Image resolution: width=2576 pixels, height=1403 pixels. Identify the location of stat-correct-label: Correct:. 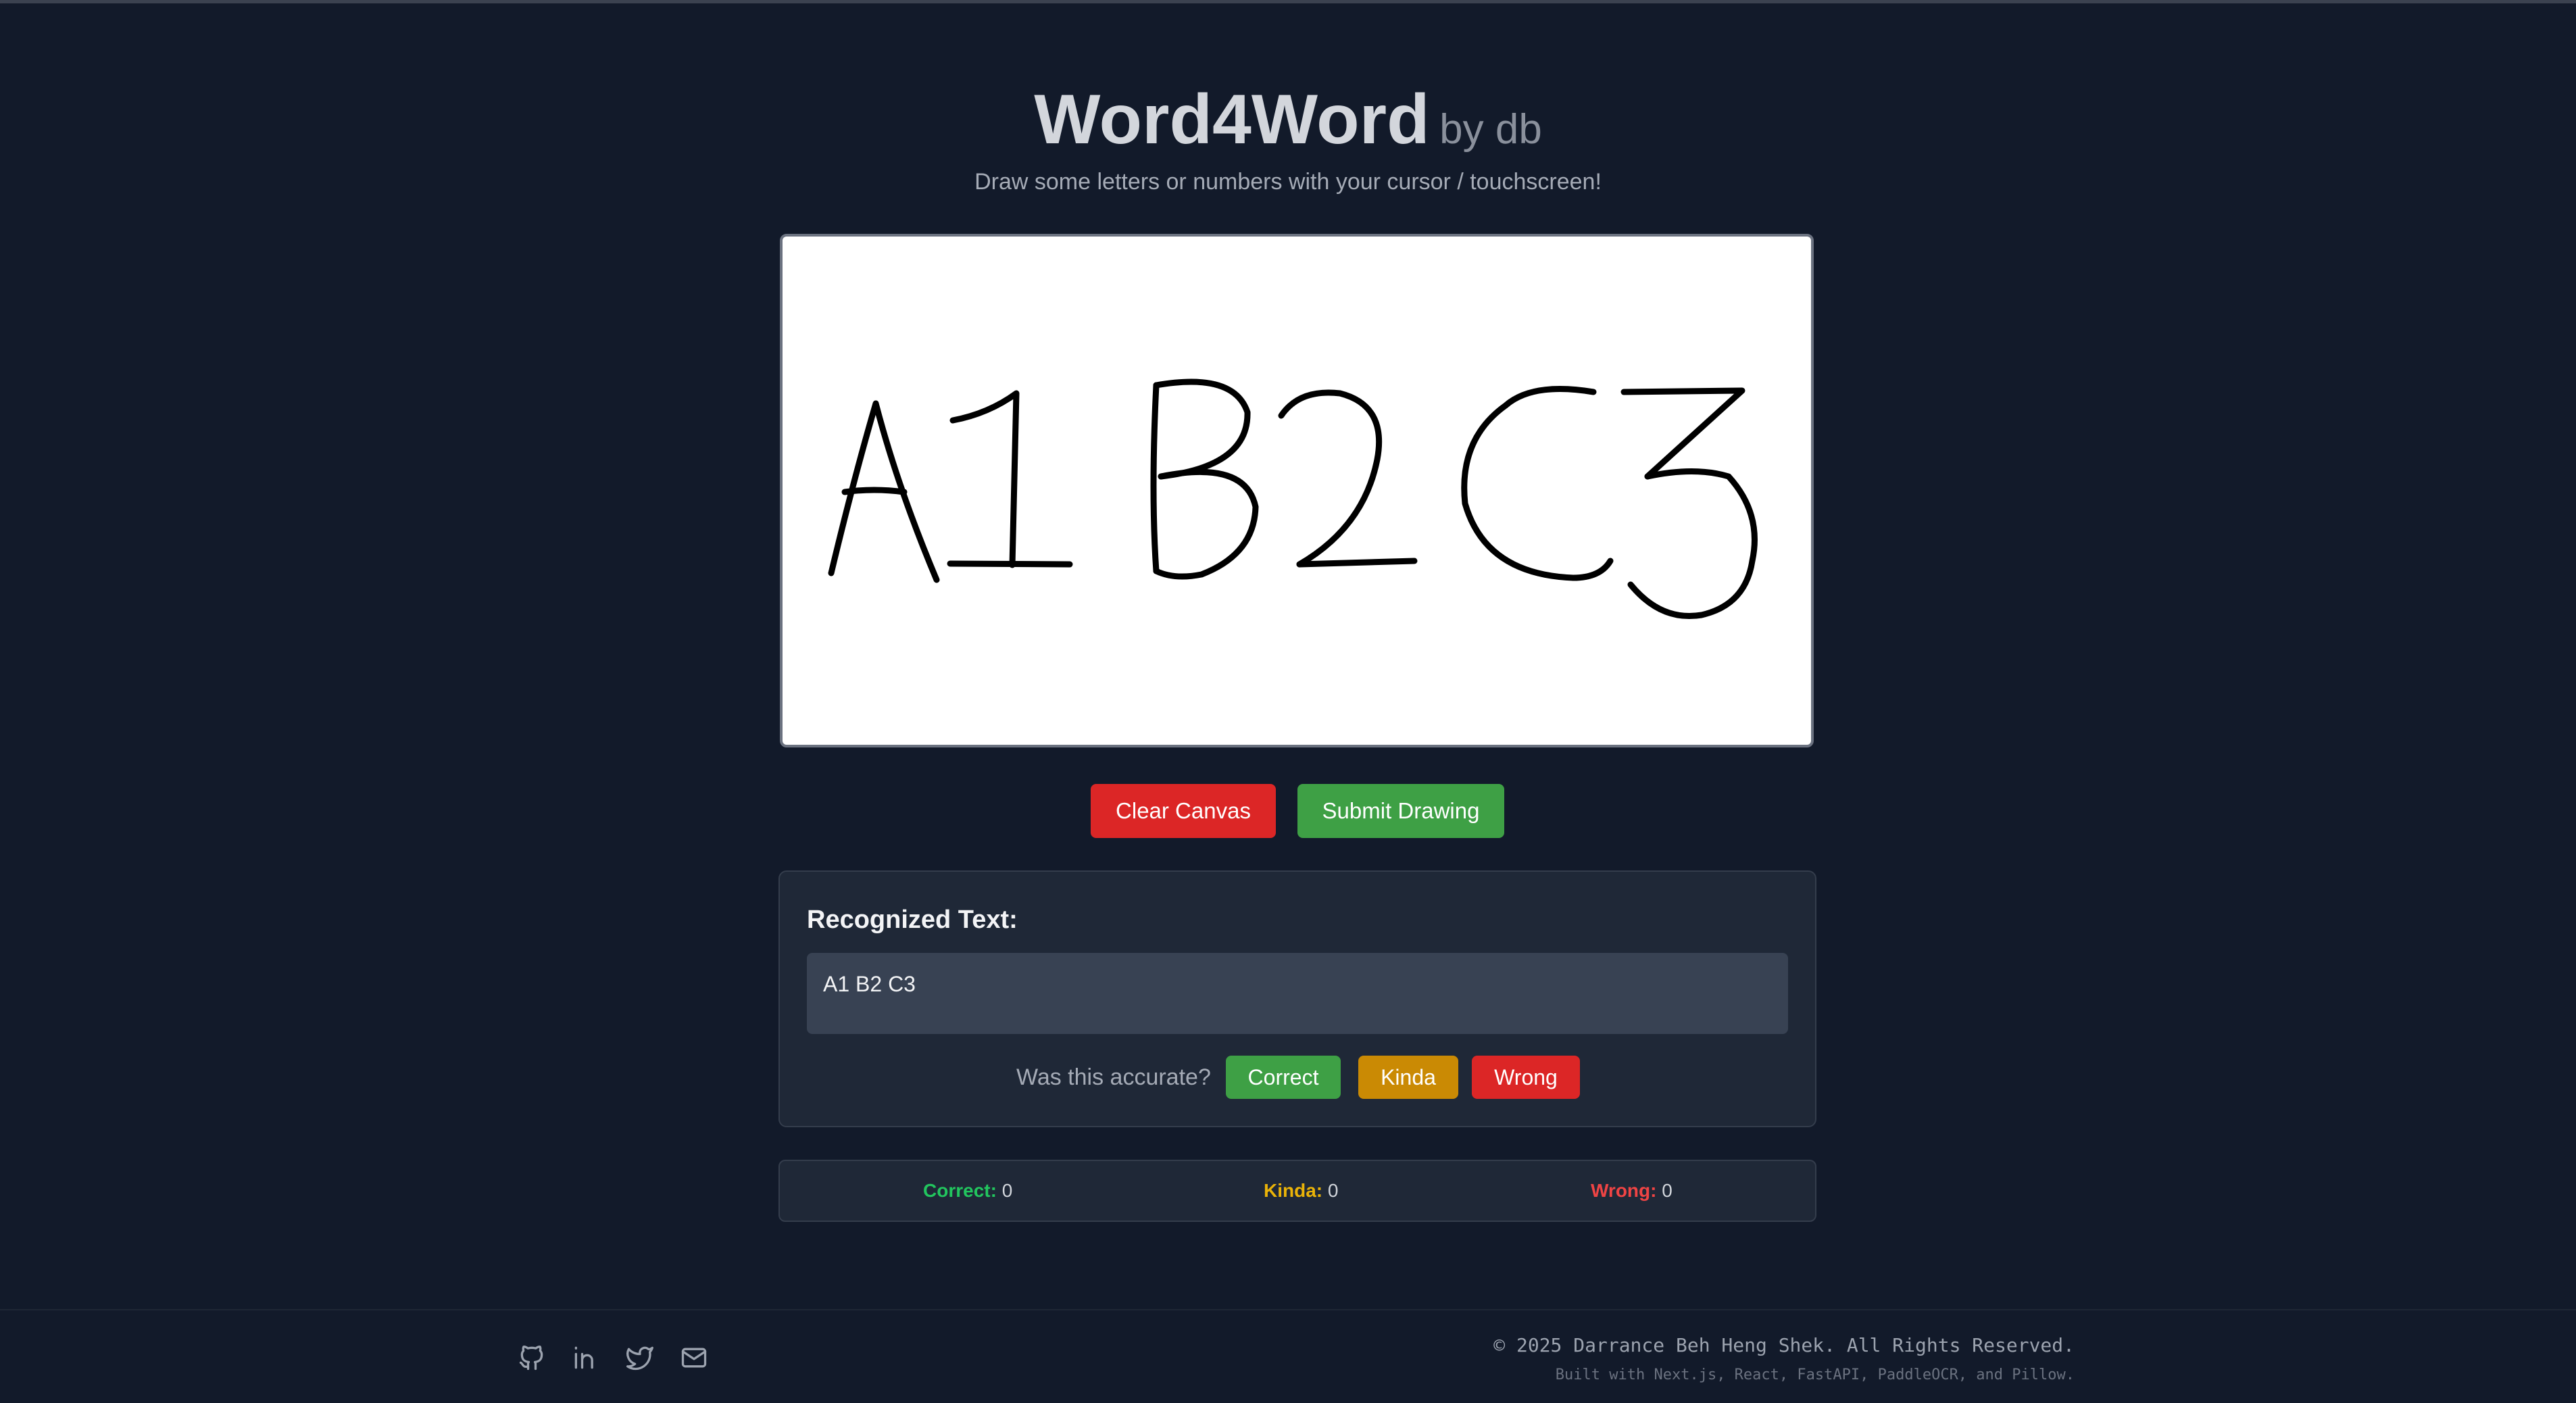
(960, 1190).